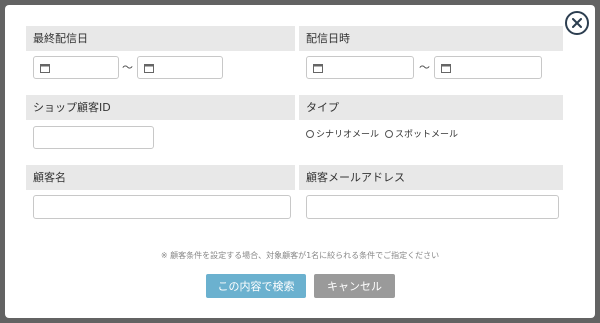 This screenshot has height=323, width=600. Describe the element at coordinates (160, 38) in the screenshot. I see `last-delivery-date-label: 最終配信日` at that location.